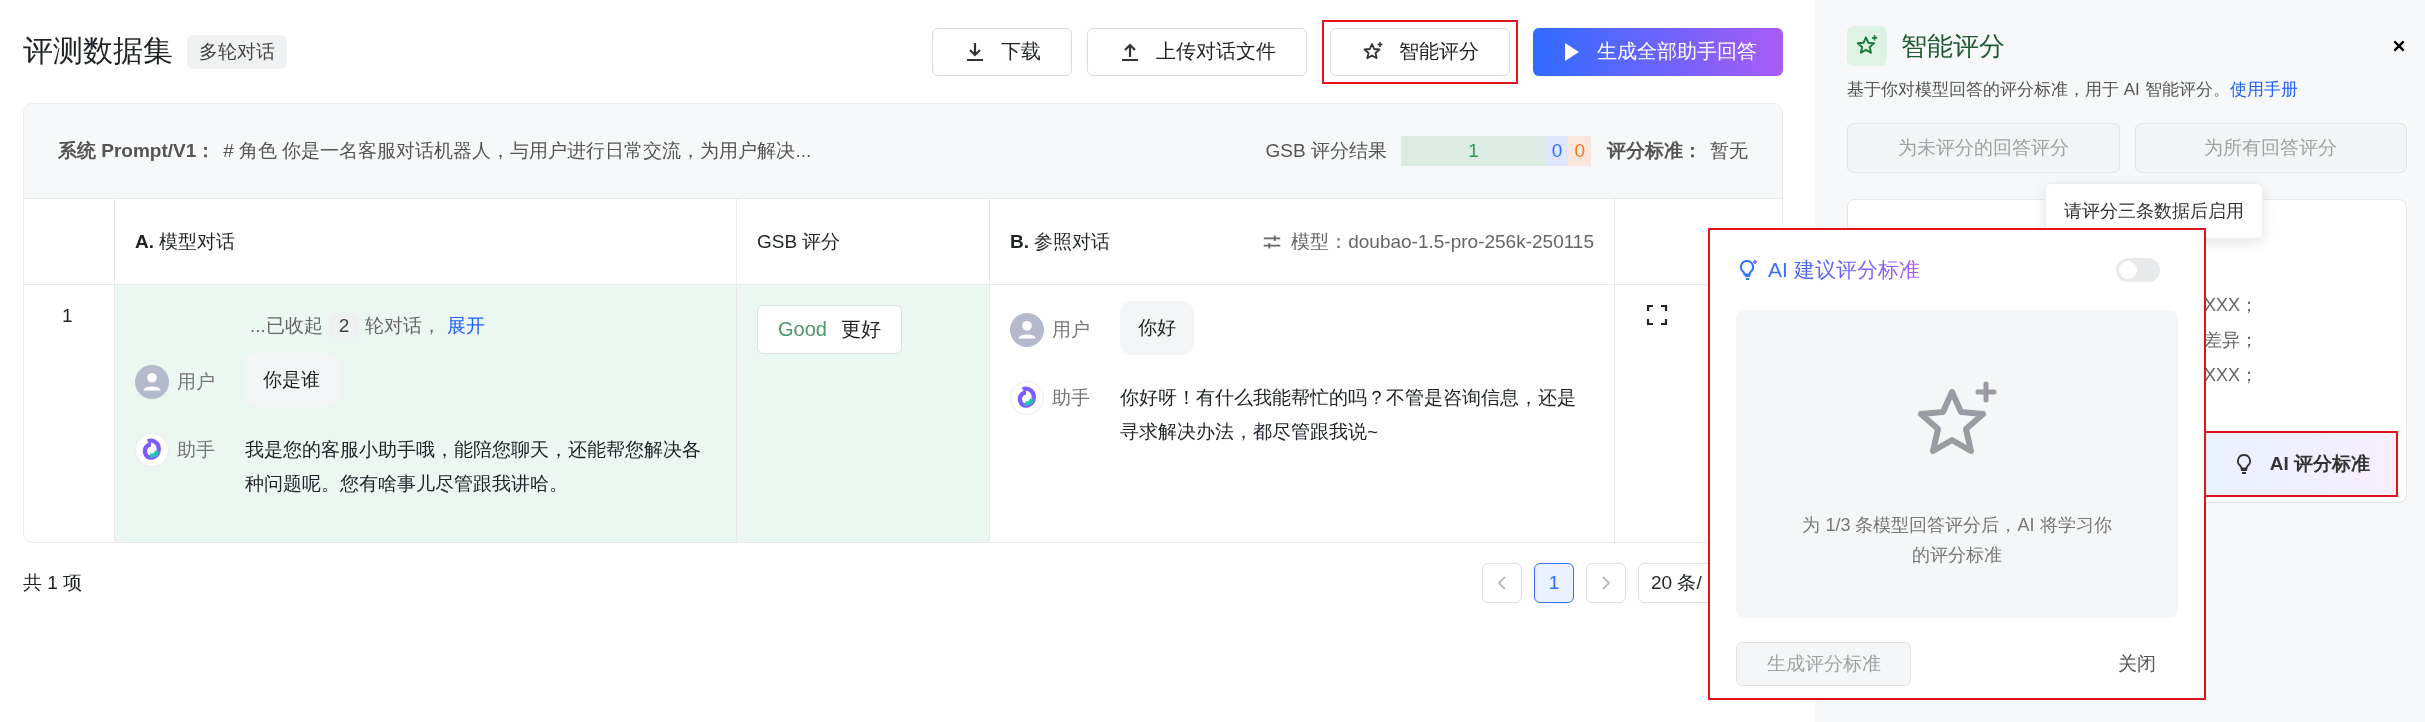  What do you see at coordinates (185, 241) in the screenshot?
I see `column-header: A. 模型对话` at bounding box center [185, 241].